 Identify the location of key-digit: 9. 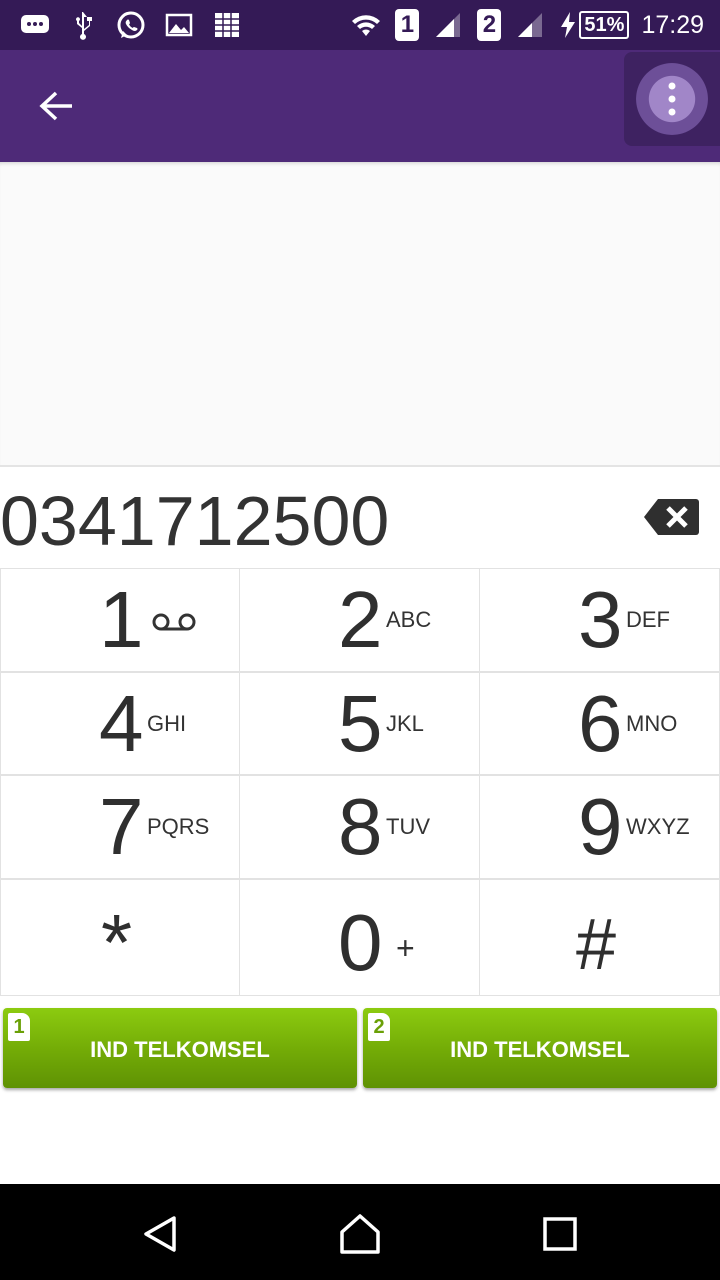
(600, 826).